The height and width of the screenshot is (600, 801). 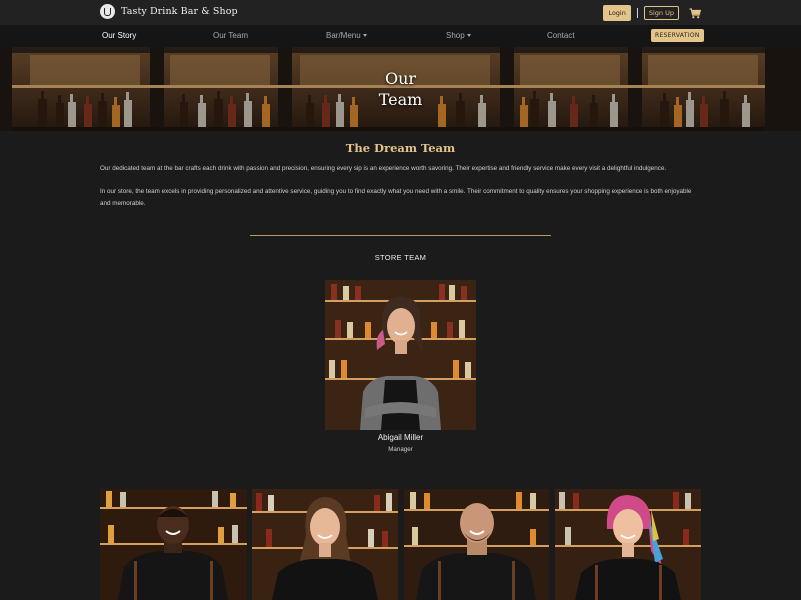 I want to click on manager-name: Abigail Miller, so click(x=400, y=437).